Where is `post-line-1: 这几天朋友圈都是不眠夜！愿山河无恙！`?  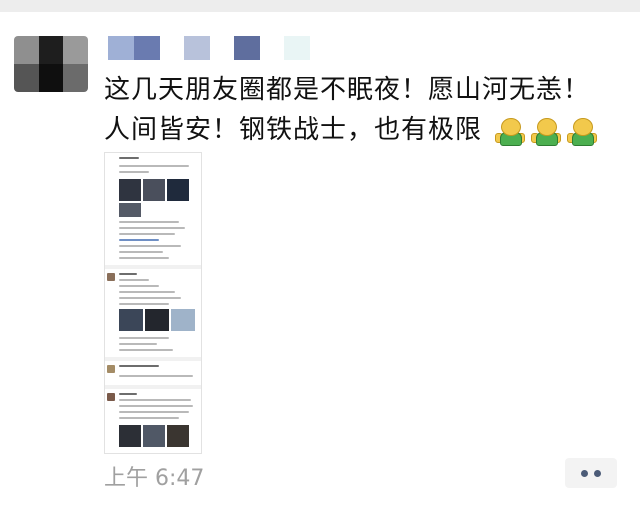
post-line-1: 这几天朋友圈都是不眠夜！愿山河无恙！ is located at coordinates (347, 90).